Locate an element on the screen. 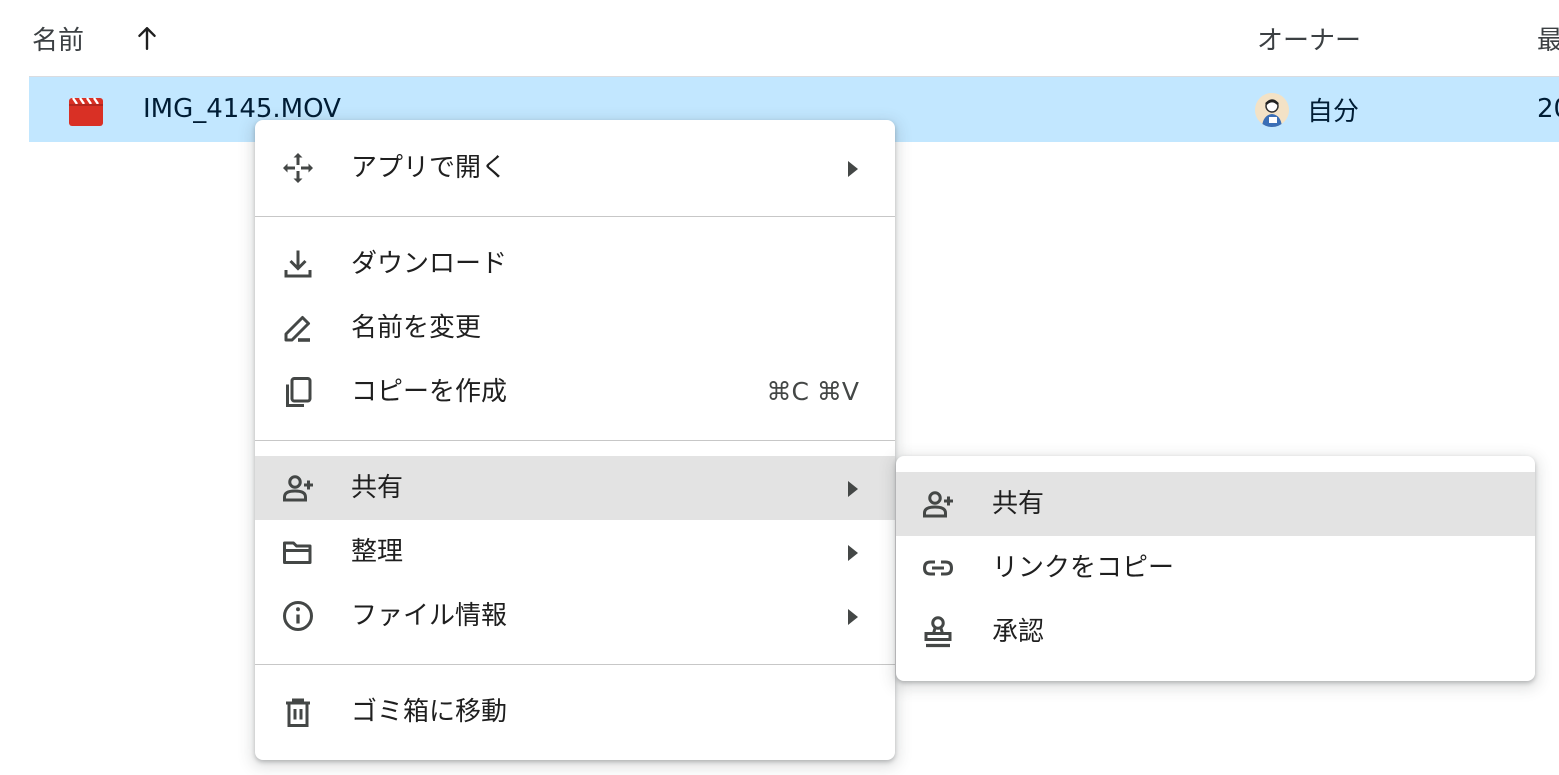  submenu-item-label: 承認 is located at coordinates (1018, 632).